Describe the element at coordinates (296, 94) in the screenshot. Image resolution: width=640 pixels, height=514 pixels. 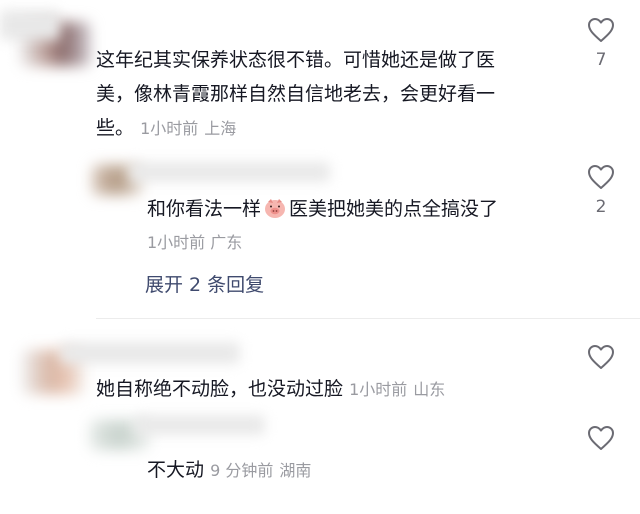
I see `comment-text-line: 美，像林青霞那样自然自信地老去，会更好看一` at that location.